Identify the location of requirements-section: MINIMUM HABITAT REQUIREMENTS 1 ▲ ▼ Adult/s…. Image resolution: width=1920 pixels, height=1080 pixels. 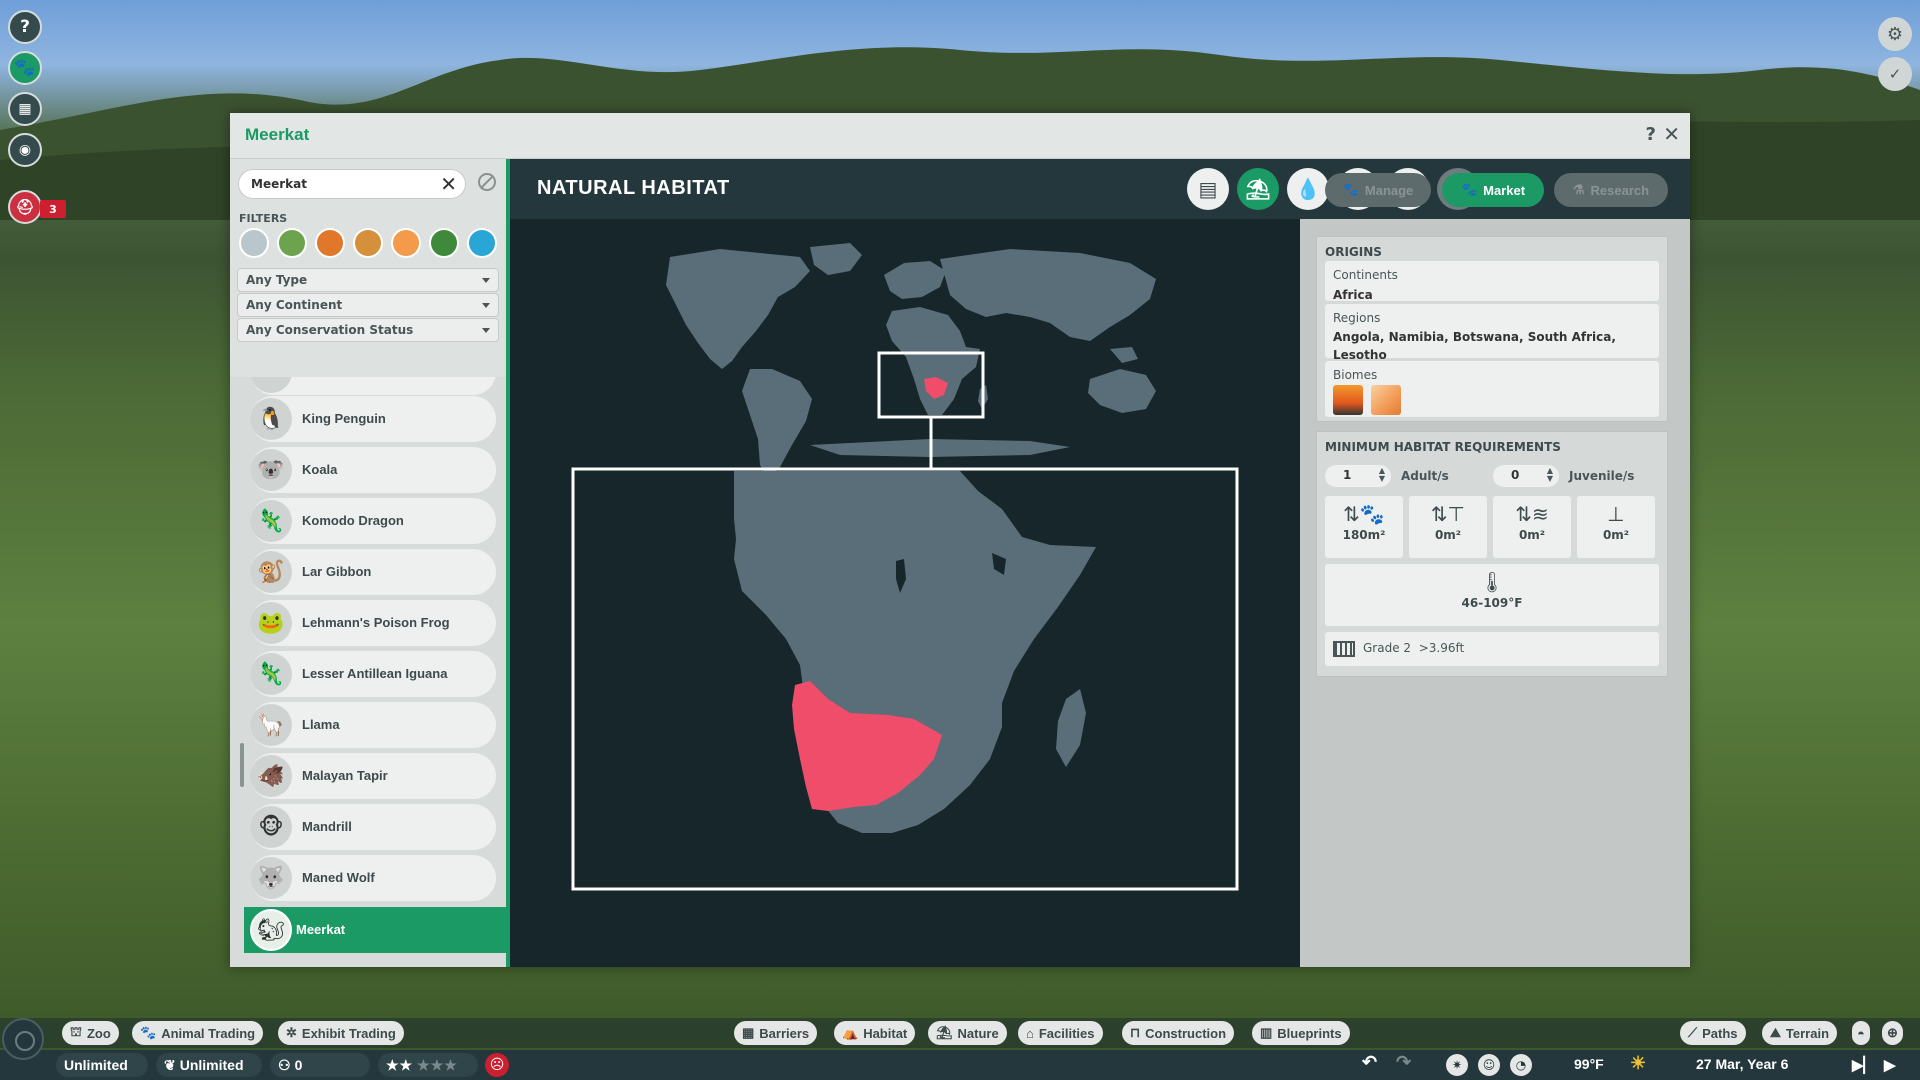
(1492, 554).